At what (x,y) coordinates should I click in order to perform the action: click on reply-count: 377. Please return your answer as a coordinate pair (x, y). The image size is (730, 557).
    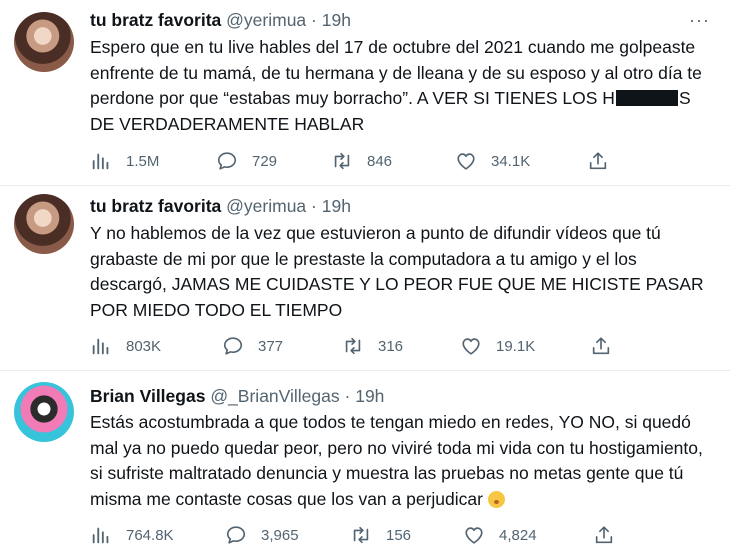
    Looking at the image, I should click on (271, 346).